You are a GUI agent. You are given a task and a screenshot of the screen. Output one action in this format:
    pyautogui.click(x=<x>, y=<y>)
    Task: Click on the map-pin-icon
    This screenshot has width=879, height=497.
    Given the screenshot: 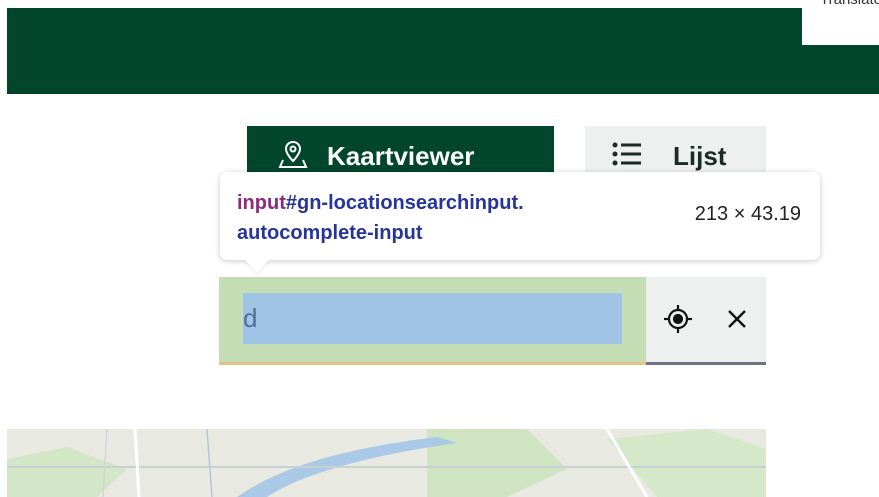 What is the action you would take?
    pyautogui.click(x=293, y=156)
    